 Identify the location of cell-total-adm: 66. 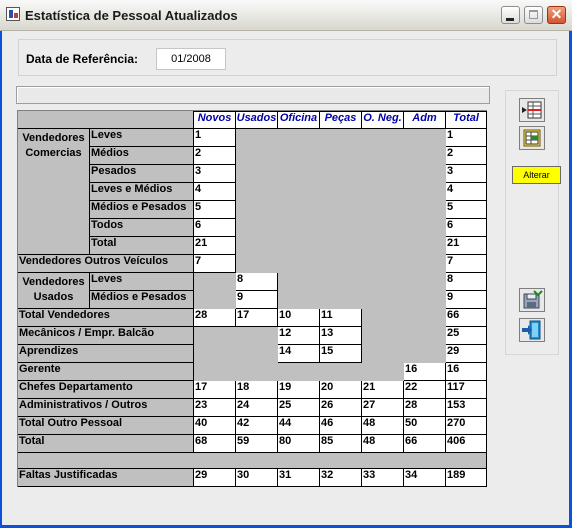
(425, 444).